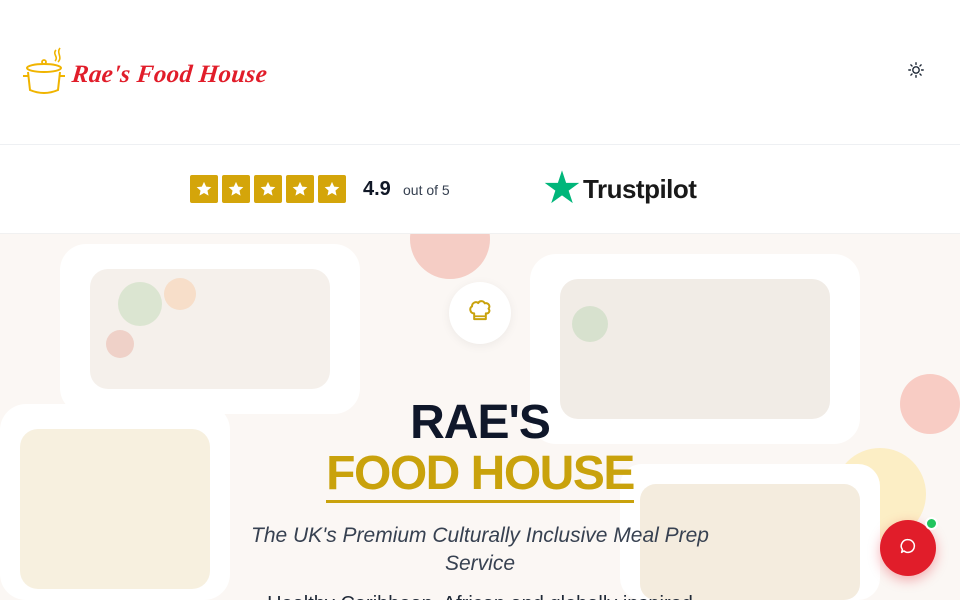 This screenshot has height=600, width=960. What do you see at coordinates (426, 190) in the screenshot?
I see `rating-suffix: out of 5` at bounding box center [426, 190].